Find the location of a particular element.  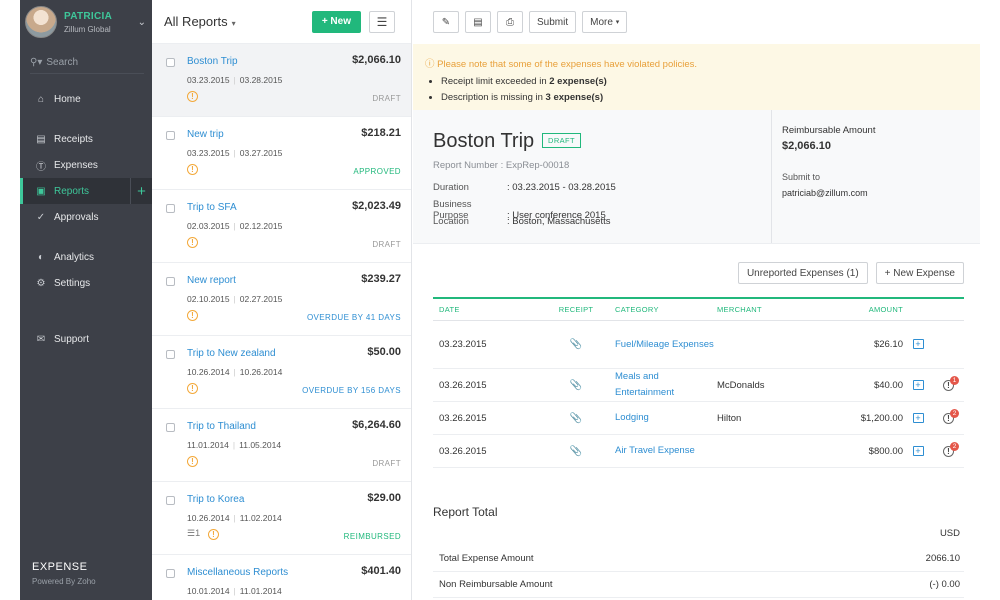

violation-icon: ! 1 is located at coordinates (951, 383).